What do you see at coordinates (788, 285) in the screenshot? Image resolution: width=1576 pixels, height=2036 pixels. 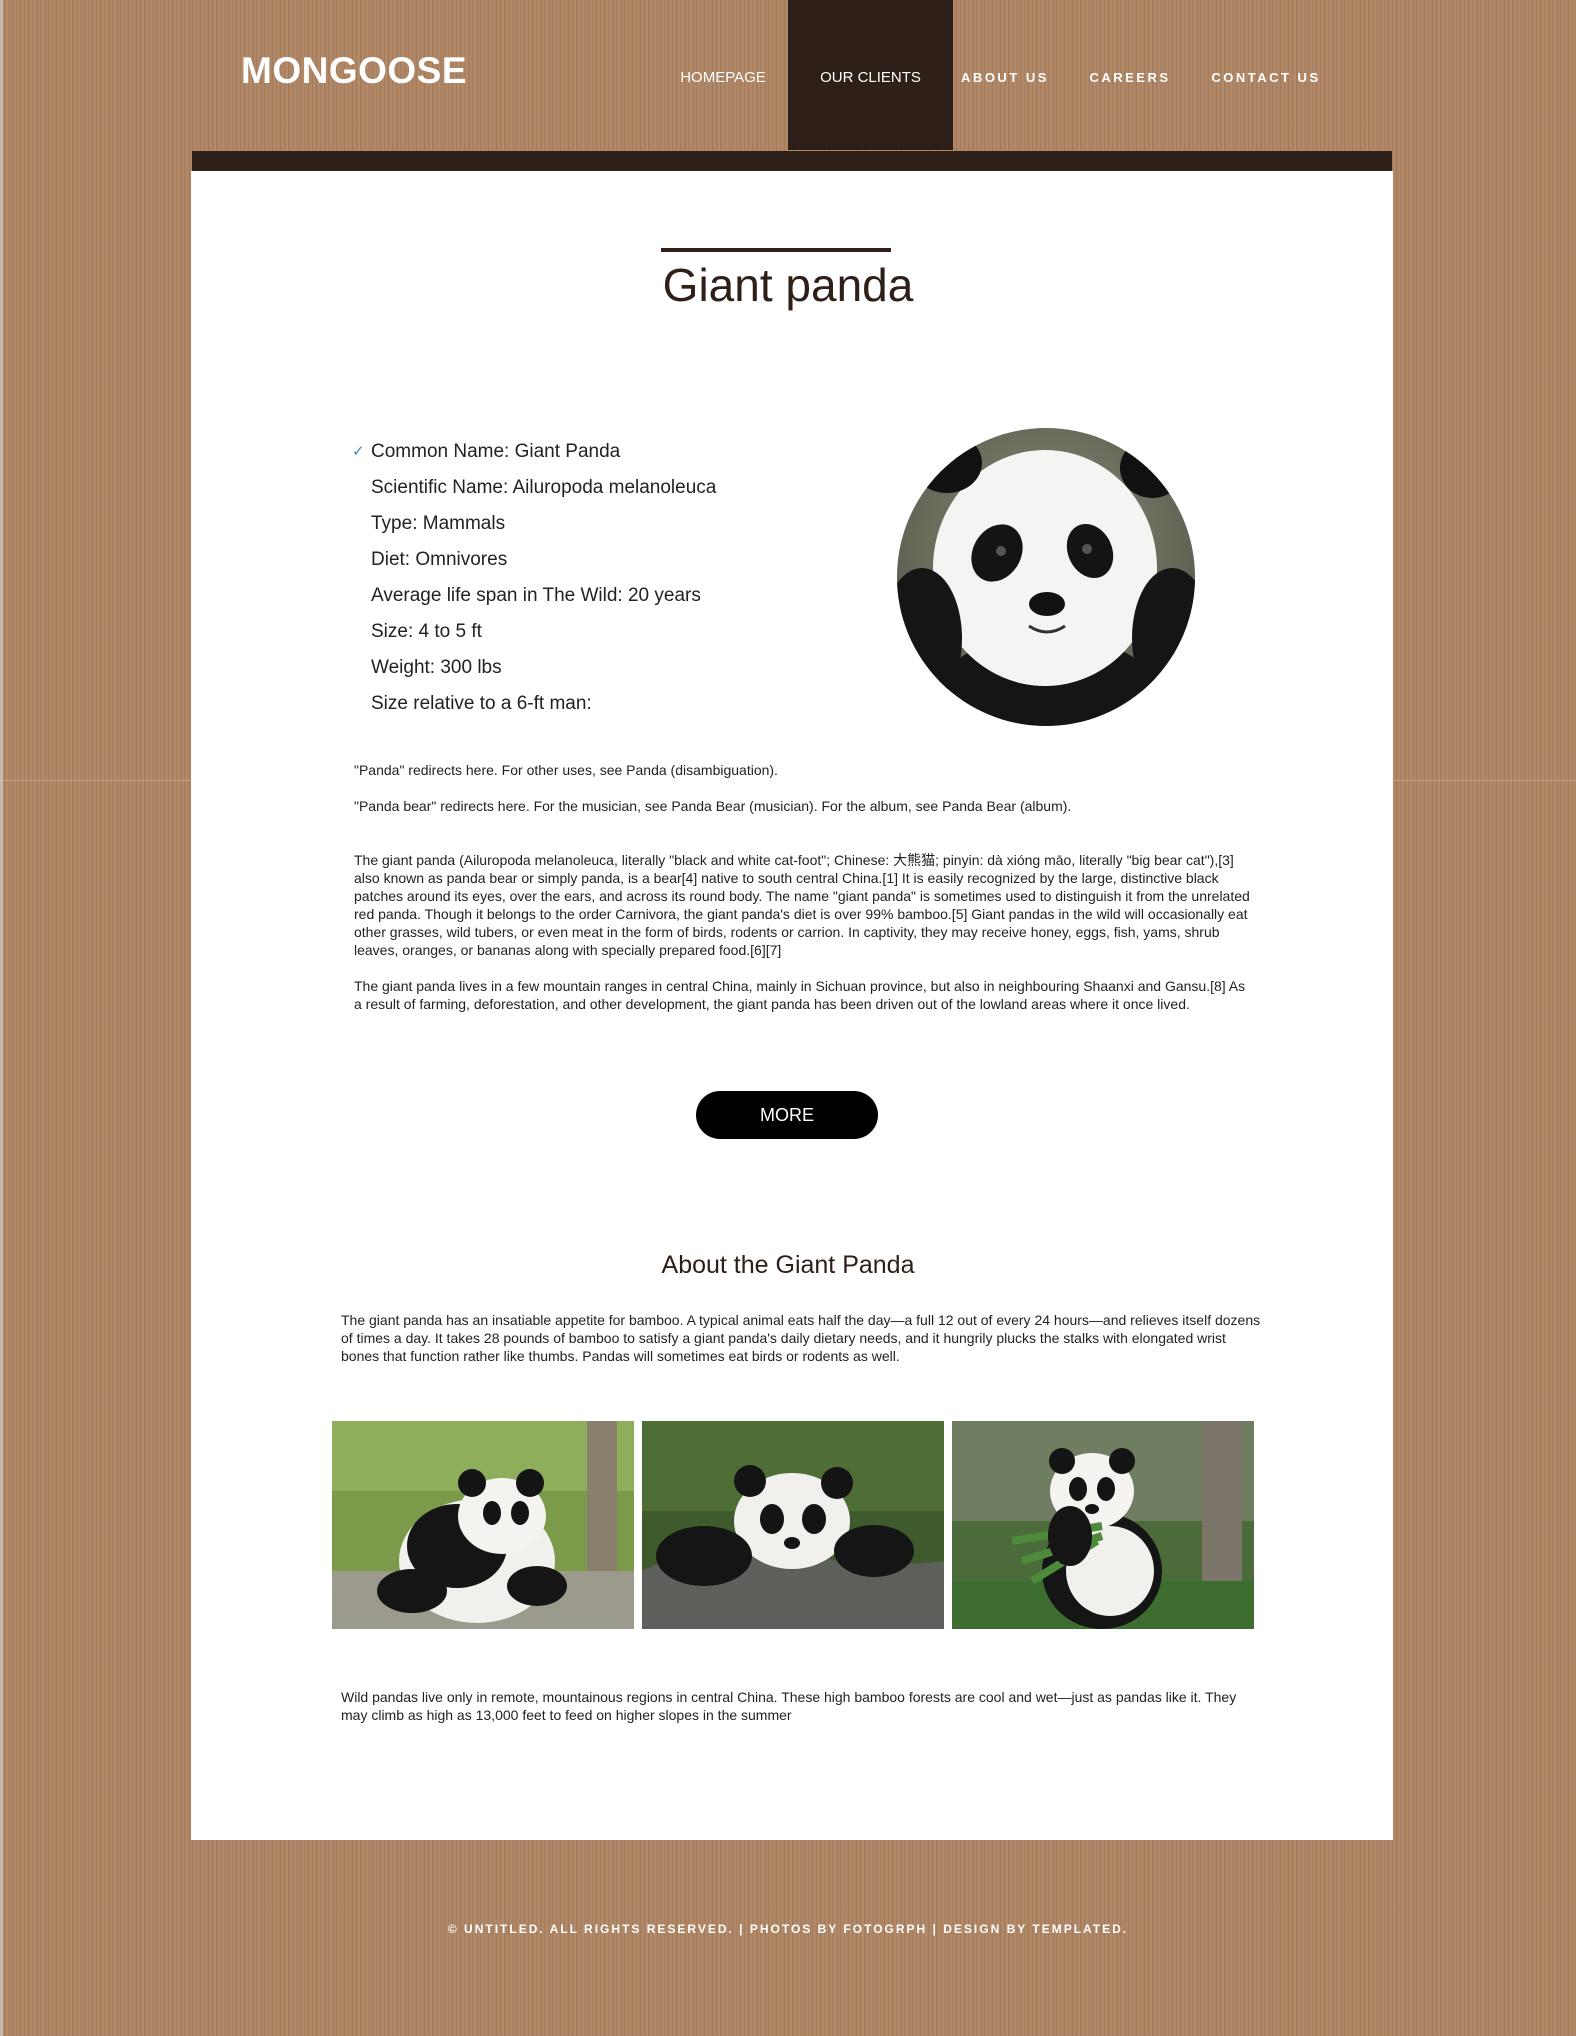 I see `page-title: Giant panda` at bounding box center [788, 285].